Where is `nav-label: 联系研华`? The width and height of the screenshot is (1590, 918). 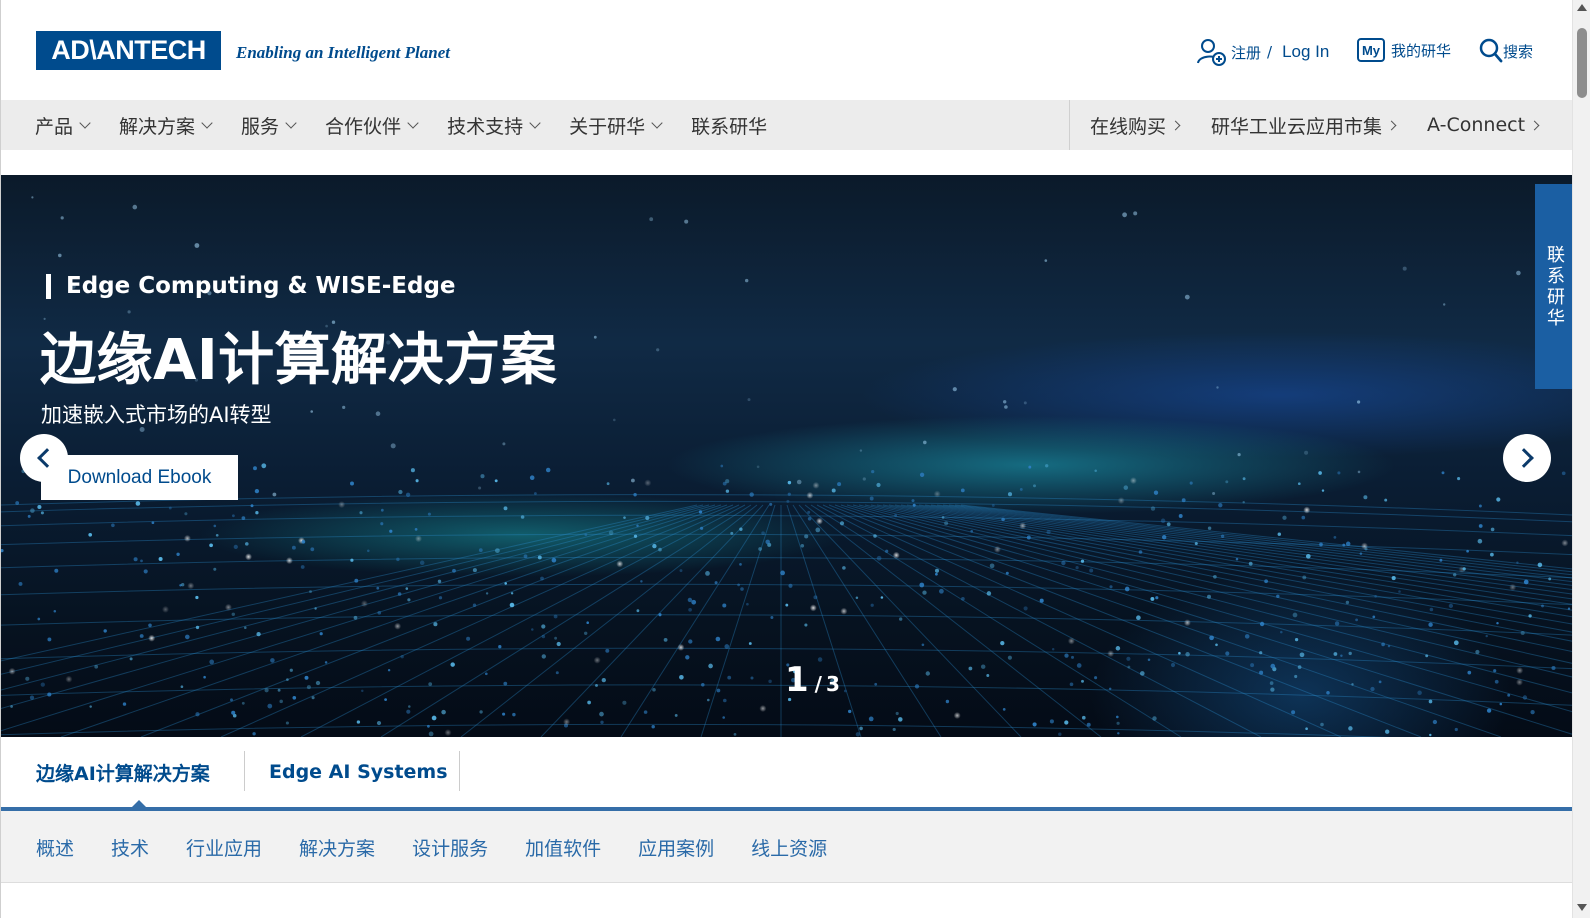 nav-label: 联系研华 is located at coordinates (729, 126).